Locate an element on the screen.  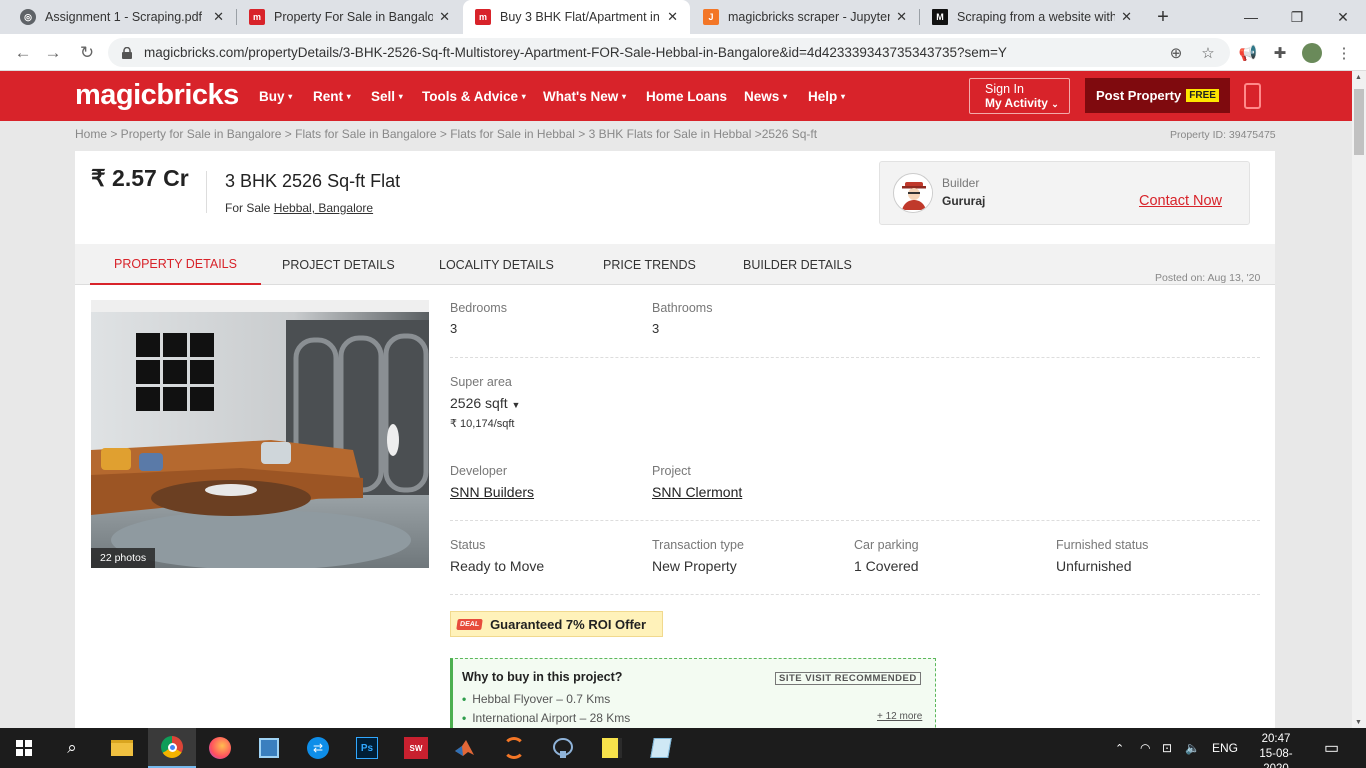
menu-buy: Buy ▾ is located at coordinates (275, 96).